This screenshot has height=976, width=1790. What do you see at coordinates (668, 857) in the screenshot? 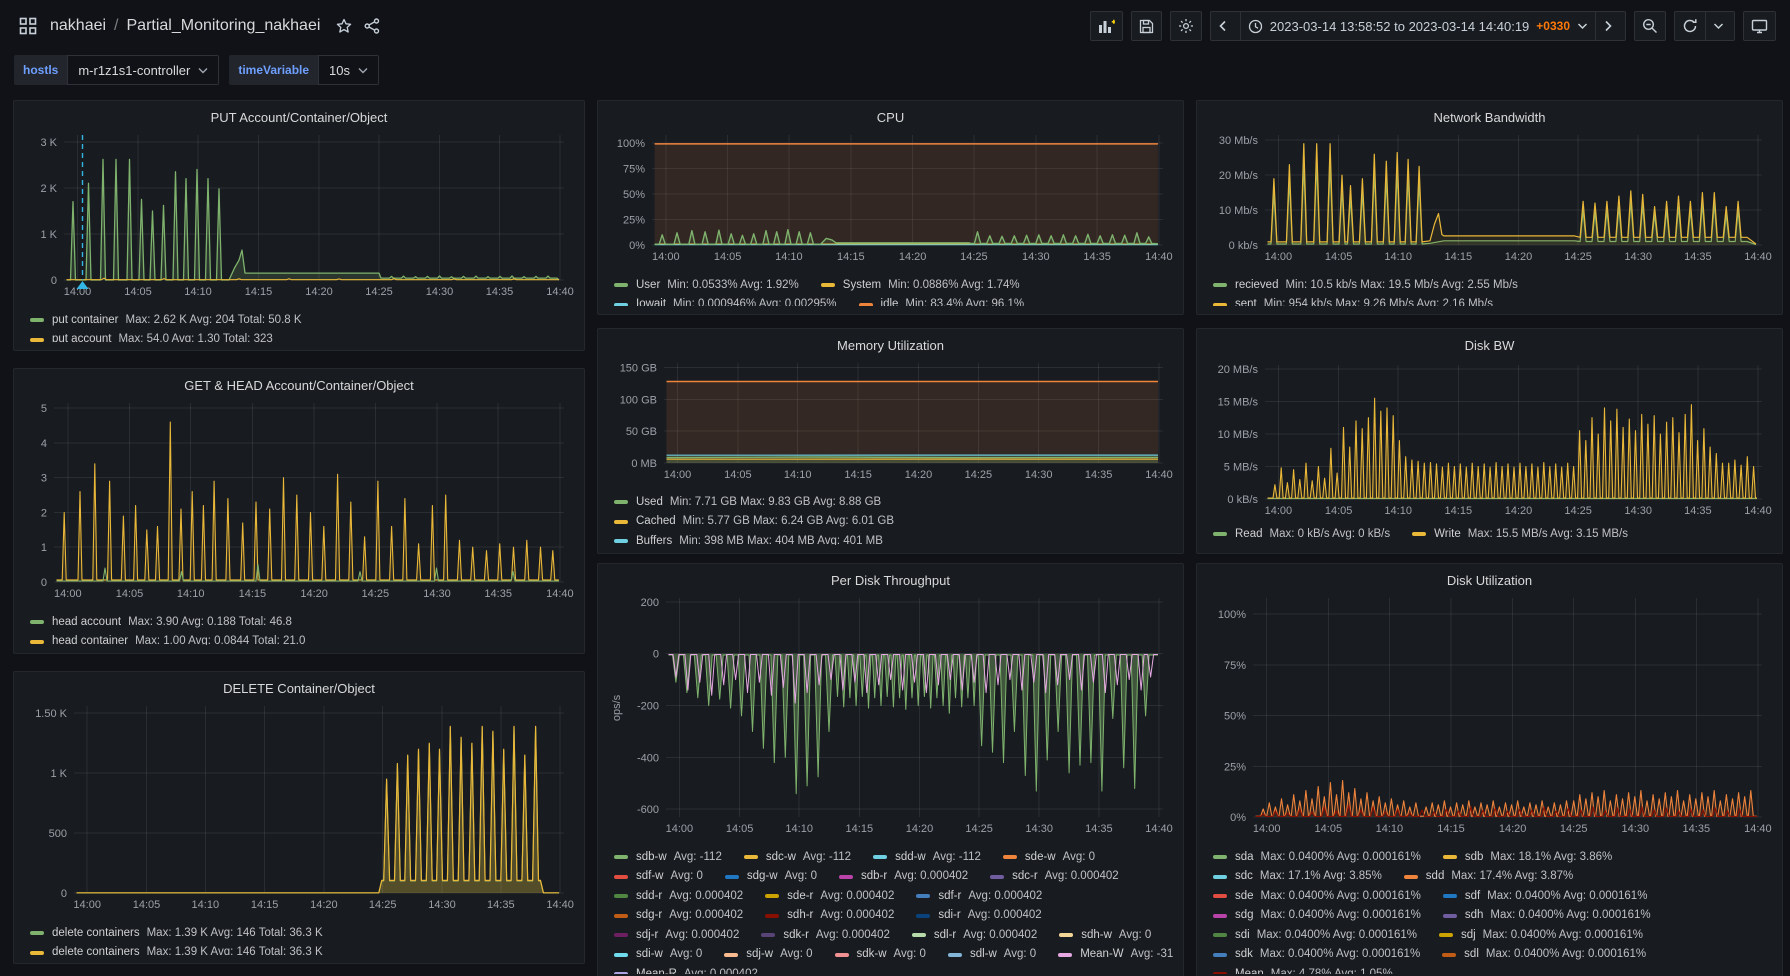
I see `legend-item-sdb-w: sdb-w Avg: -112` at bounding box center [668, 857].